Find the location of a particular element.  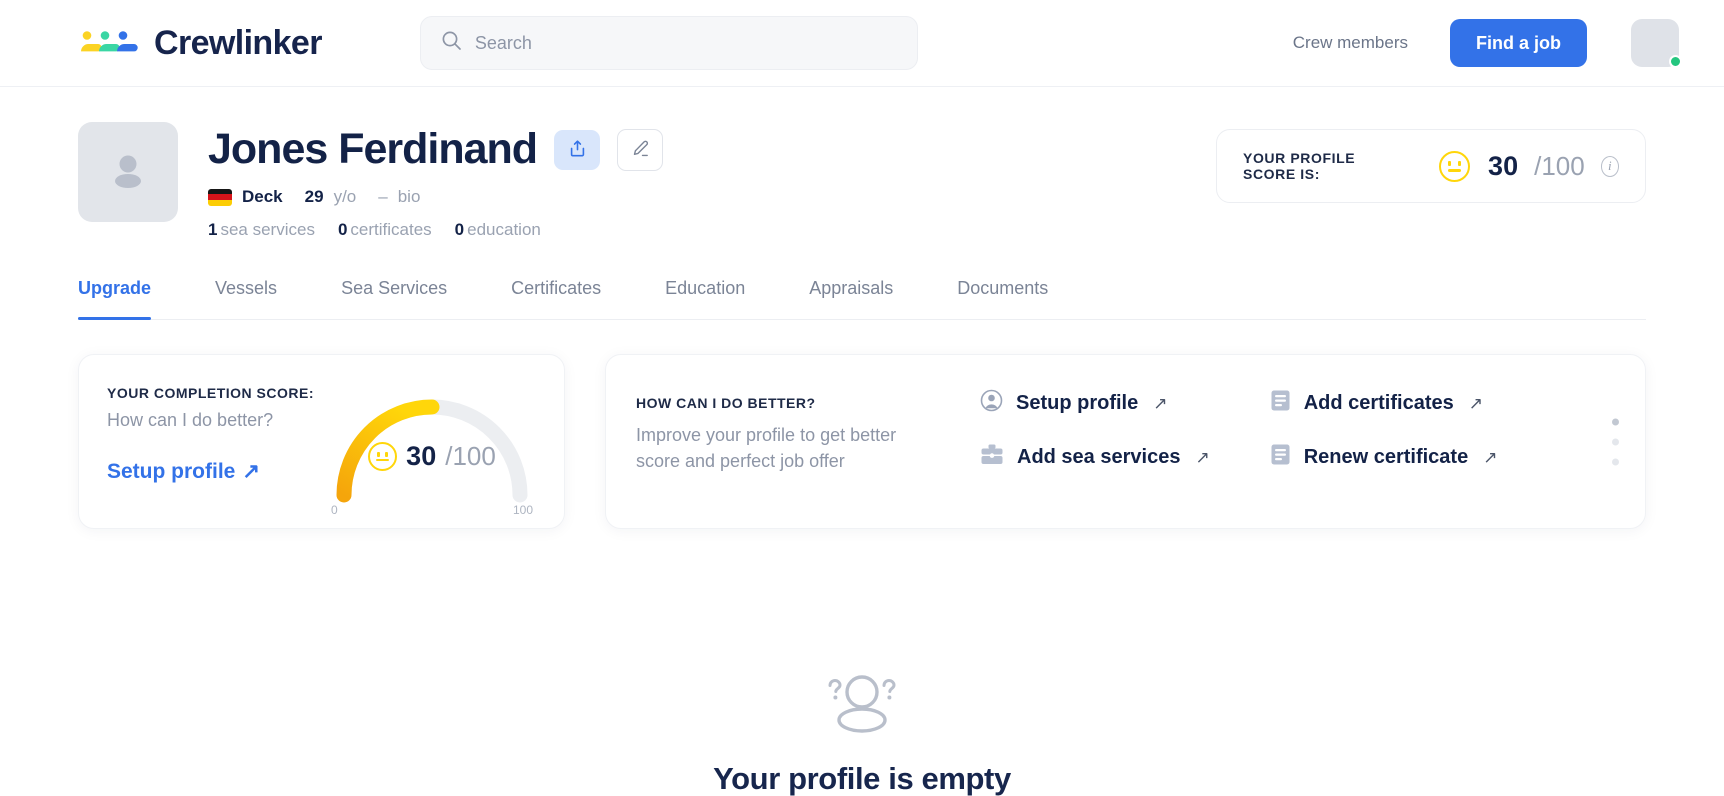

empty-state-title: Your profile is empty is located at coordinates (862, 778).